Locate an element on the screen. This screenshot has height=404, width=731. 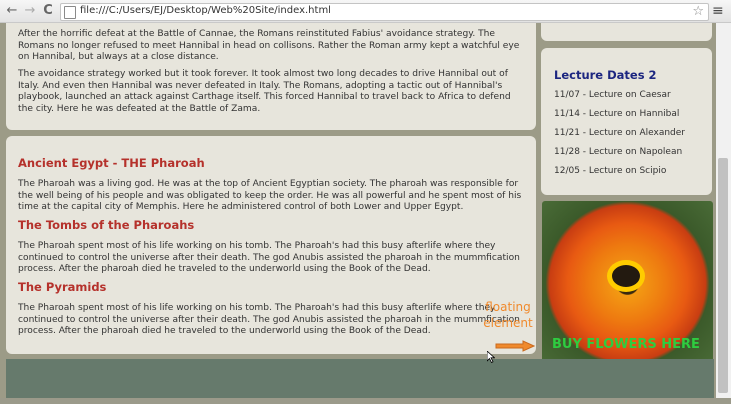
pyramids-heading: The Pyramids is located at coordinates (62, 287).